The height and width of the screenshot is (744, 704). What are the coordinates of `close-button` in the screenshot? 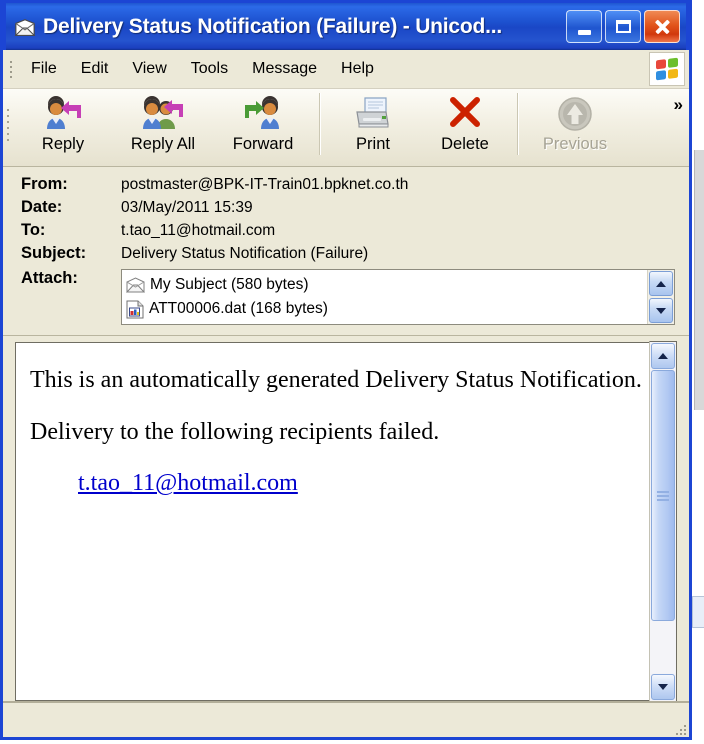 It's located at (662, 26).